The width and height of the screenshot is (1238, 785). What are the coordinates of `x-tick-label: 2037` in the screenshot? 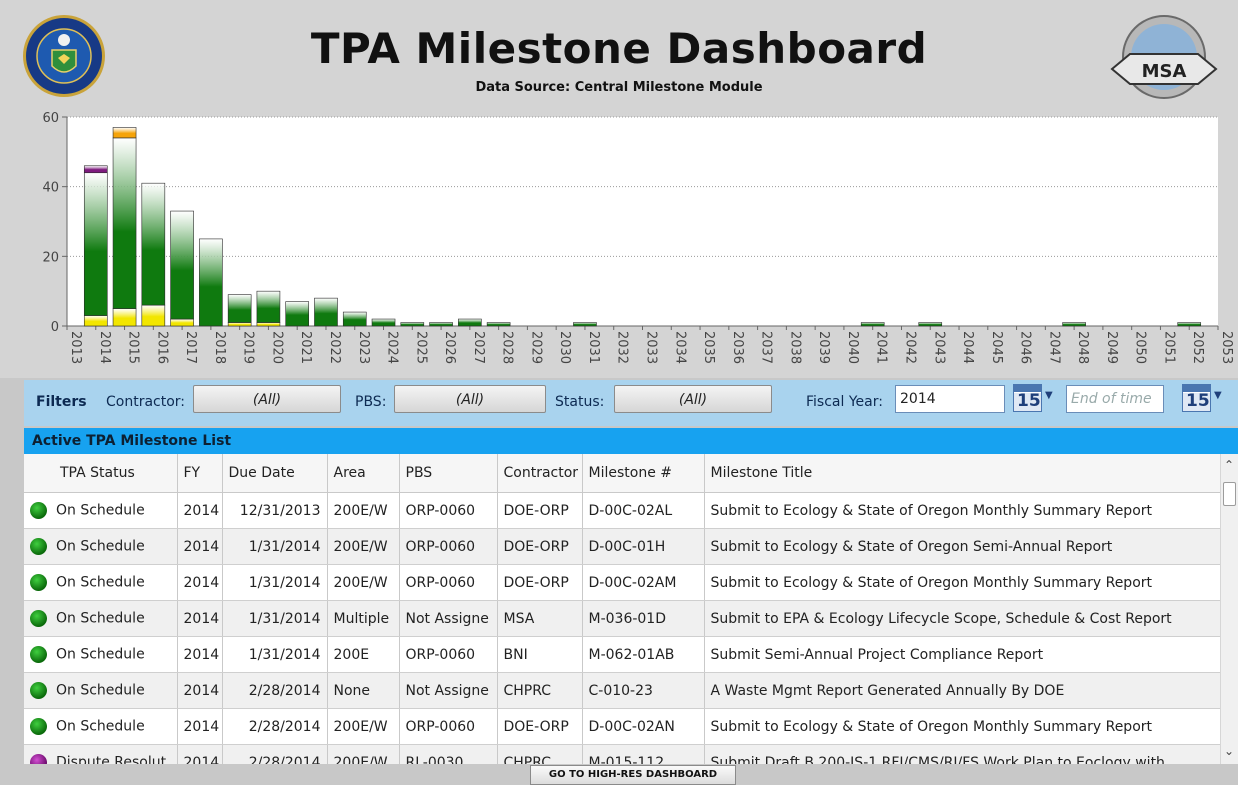 It's located at (766, 347).